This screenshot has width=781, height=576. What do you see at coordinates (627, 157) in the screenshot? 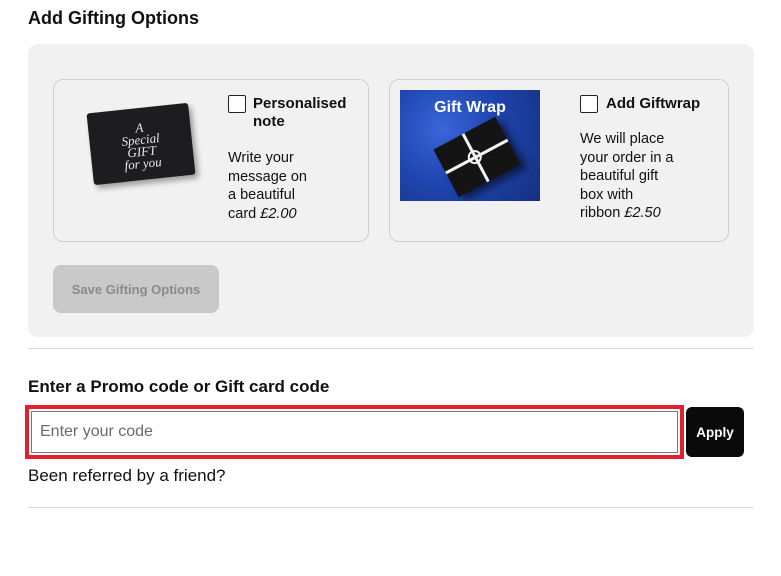
I see `wrap-desc-line: your order in a` at bounding box center [627, 157].